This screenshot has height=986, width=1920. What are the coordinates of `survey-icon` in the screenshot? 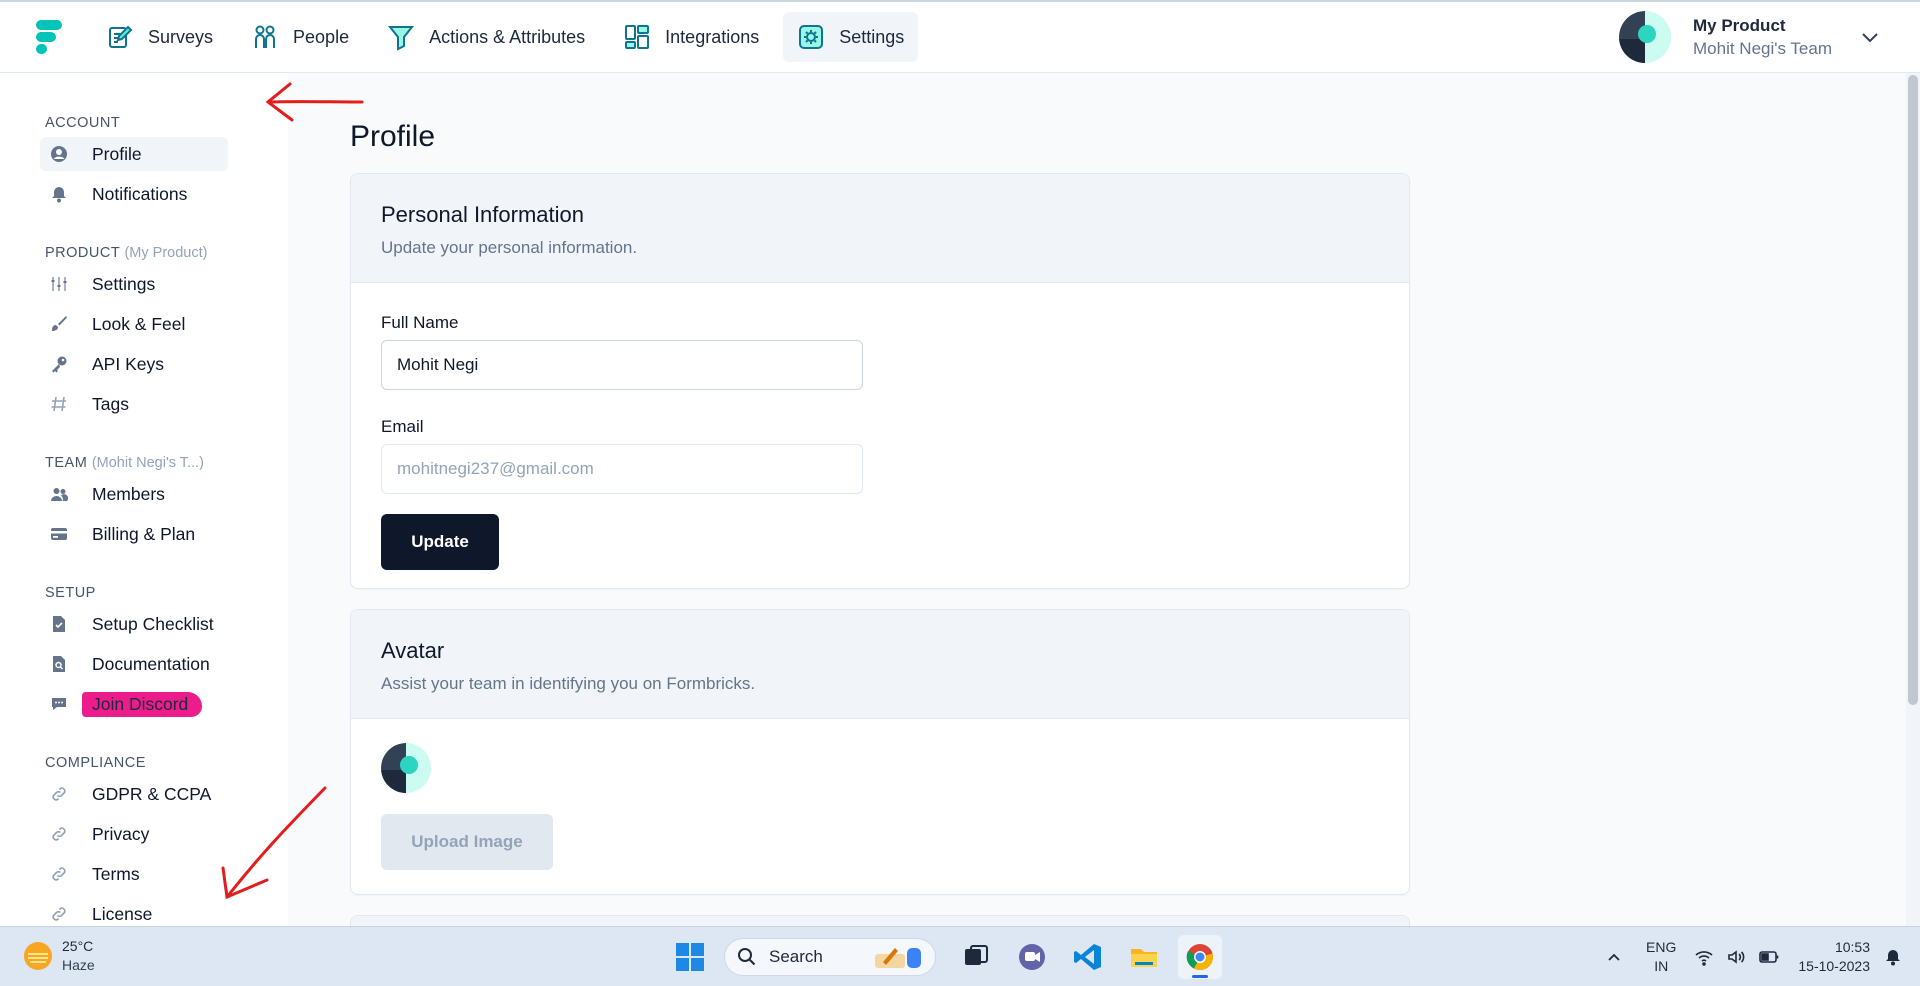 It's located at (121, 36).